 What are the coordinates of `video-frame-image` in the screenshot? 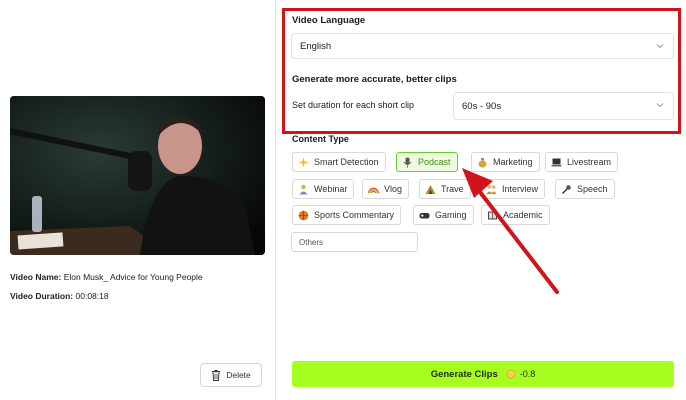 It's located at (137, 175).